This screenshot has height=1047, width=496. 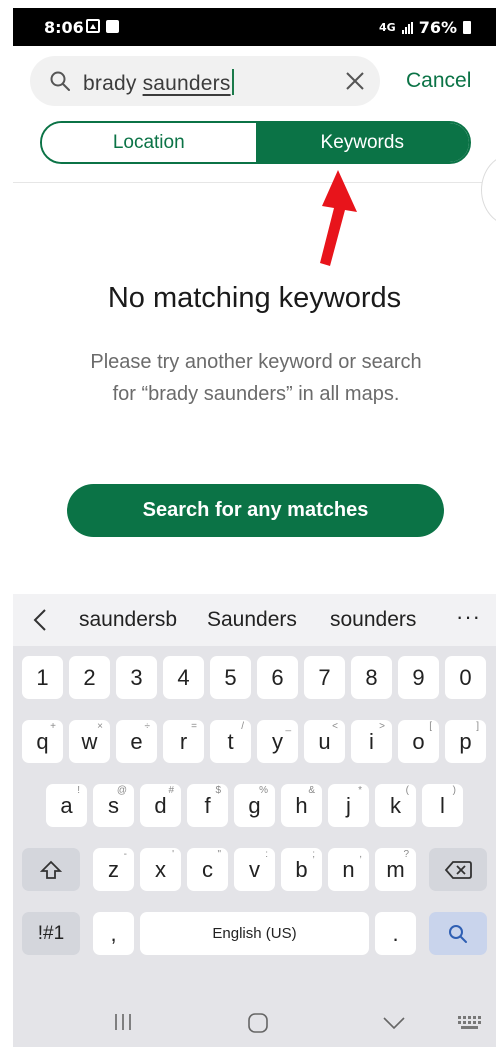 What do you see at coordinates (373, 620) in the screenshot?
I see `suggestion-3: sounders` at bounding box center [373, 620].